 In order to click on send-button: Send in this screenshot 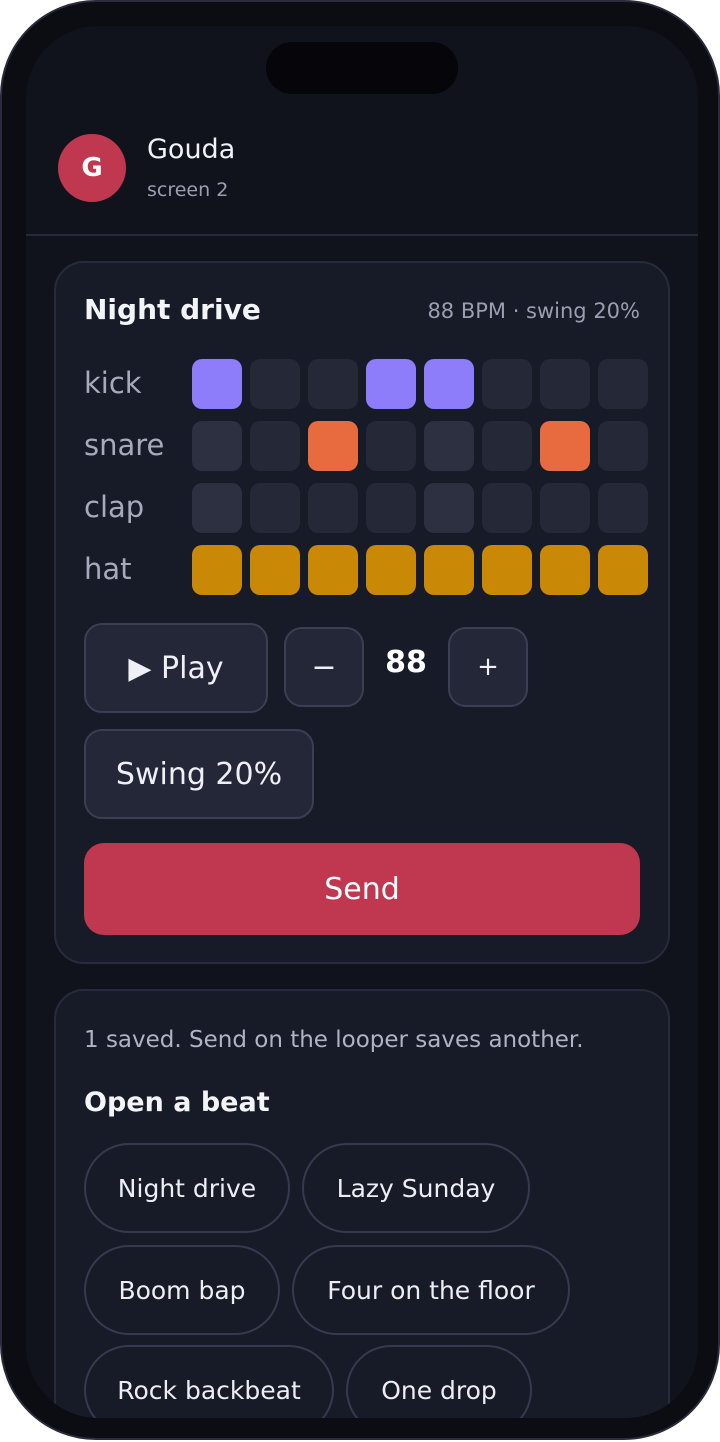, I will do `click(362, 889)`.